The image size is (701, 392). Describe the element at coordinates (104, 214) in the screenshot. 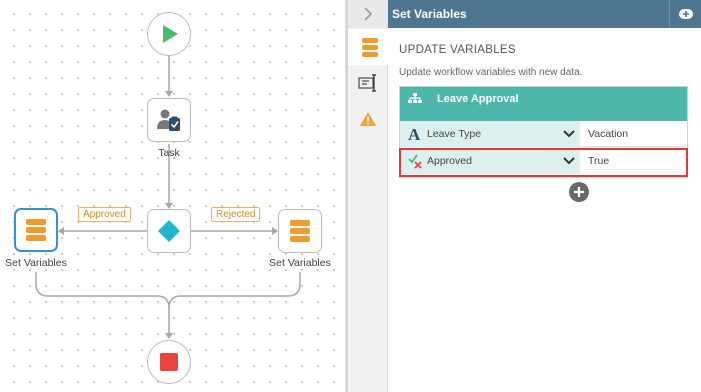

I see `approved-branch-label: Approved` at that location.